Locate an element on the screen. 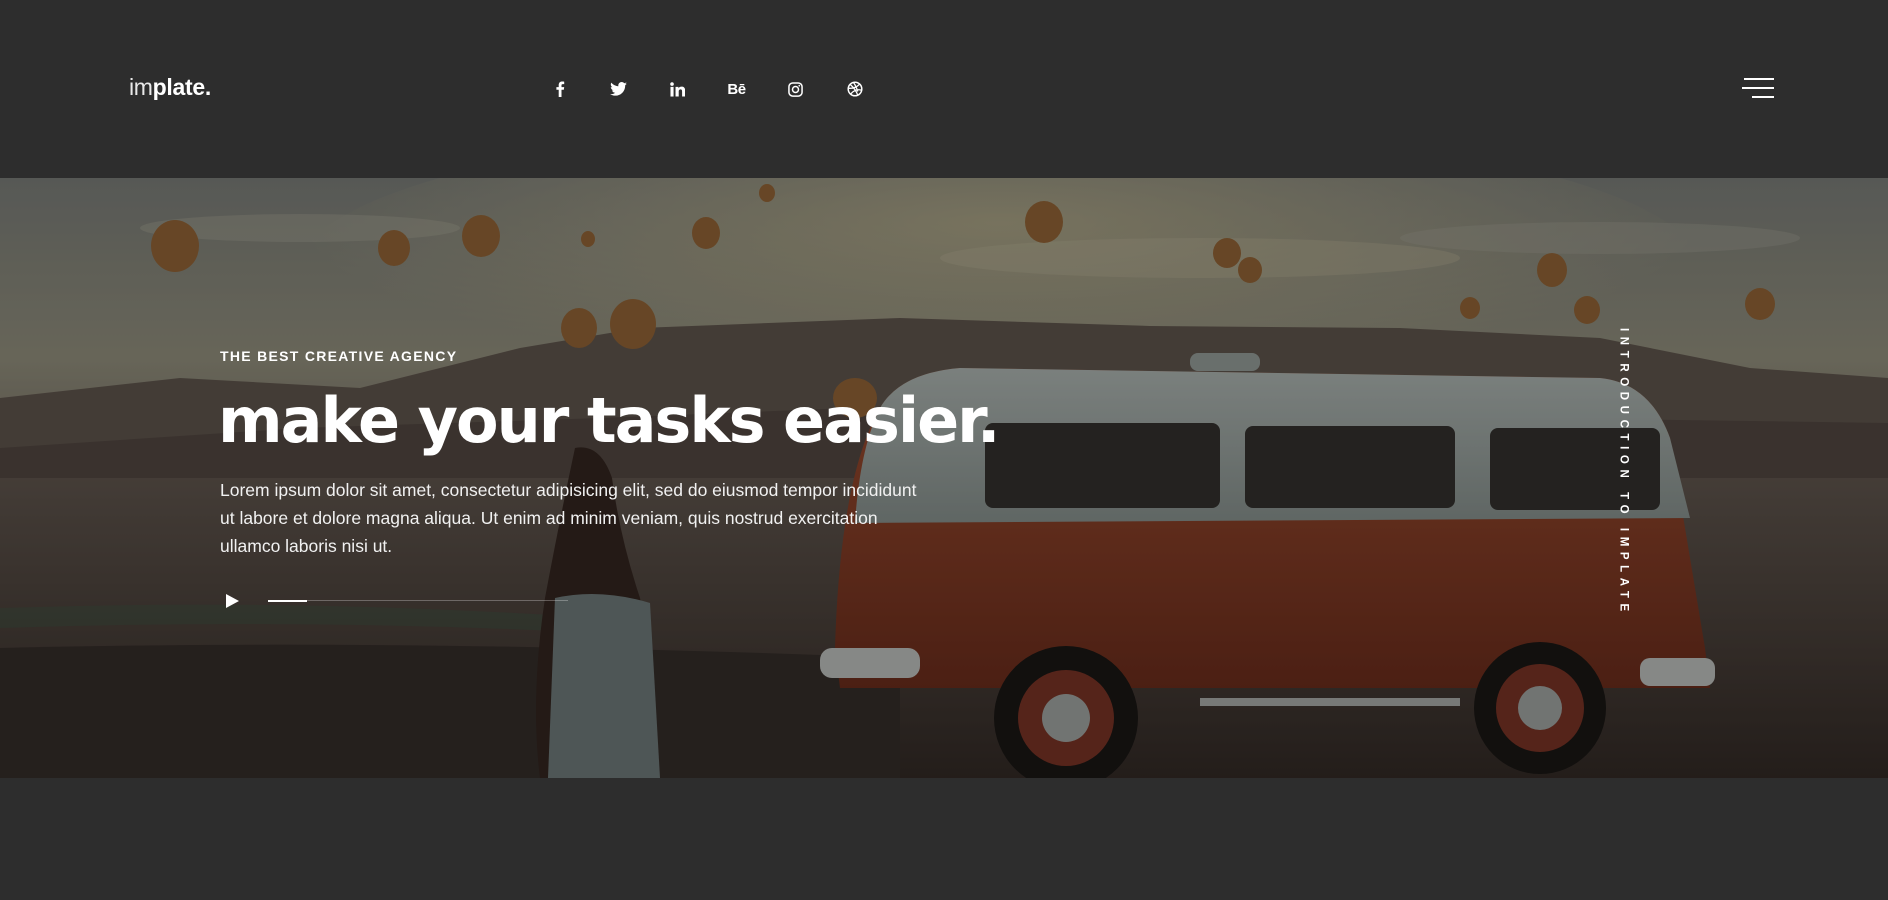 Image resolution: width=1888 pixels, height=900 pixels. video-progress-fill is located at coordinates (287, 600).